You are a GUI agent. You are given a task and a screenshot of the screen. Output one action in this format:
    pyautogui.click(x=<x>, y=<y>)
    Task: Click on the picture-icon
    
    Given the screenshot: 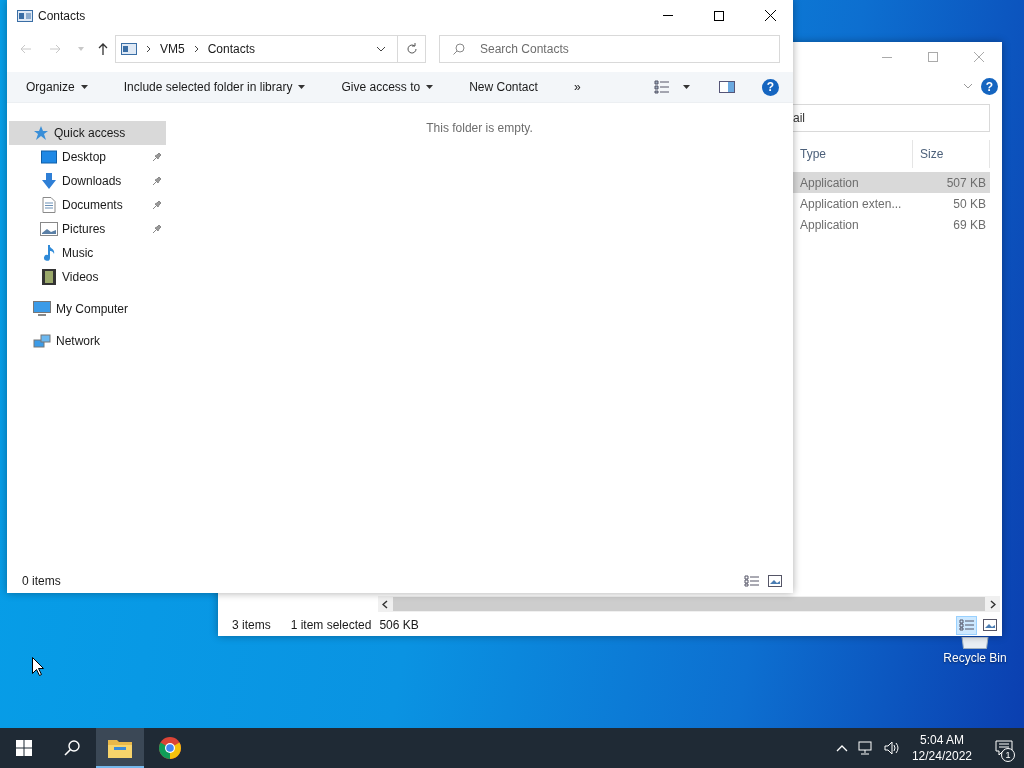 What is the action you would take?
    pyautogui.click(x=49, y=229)
    